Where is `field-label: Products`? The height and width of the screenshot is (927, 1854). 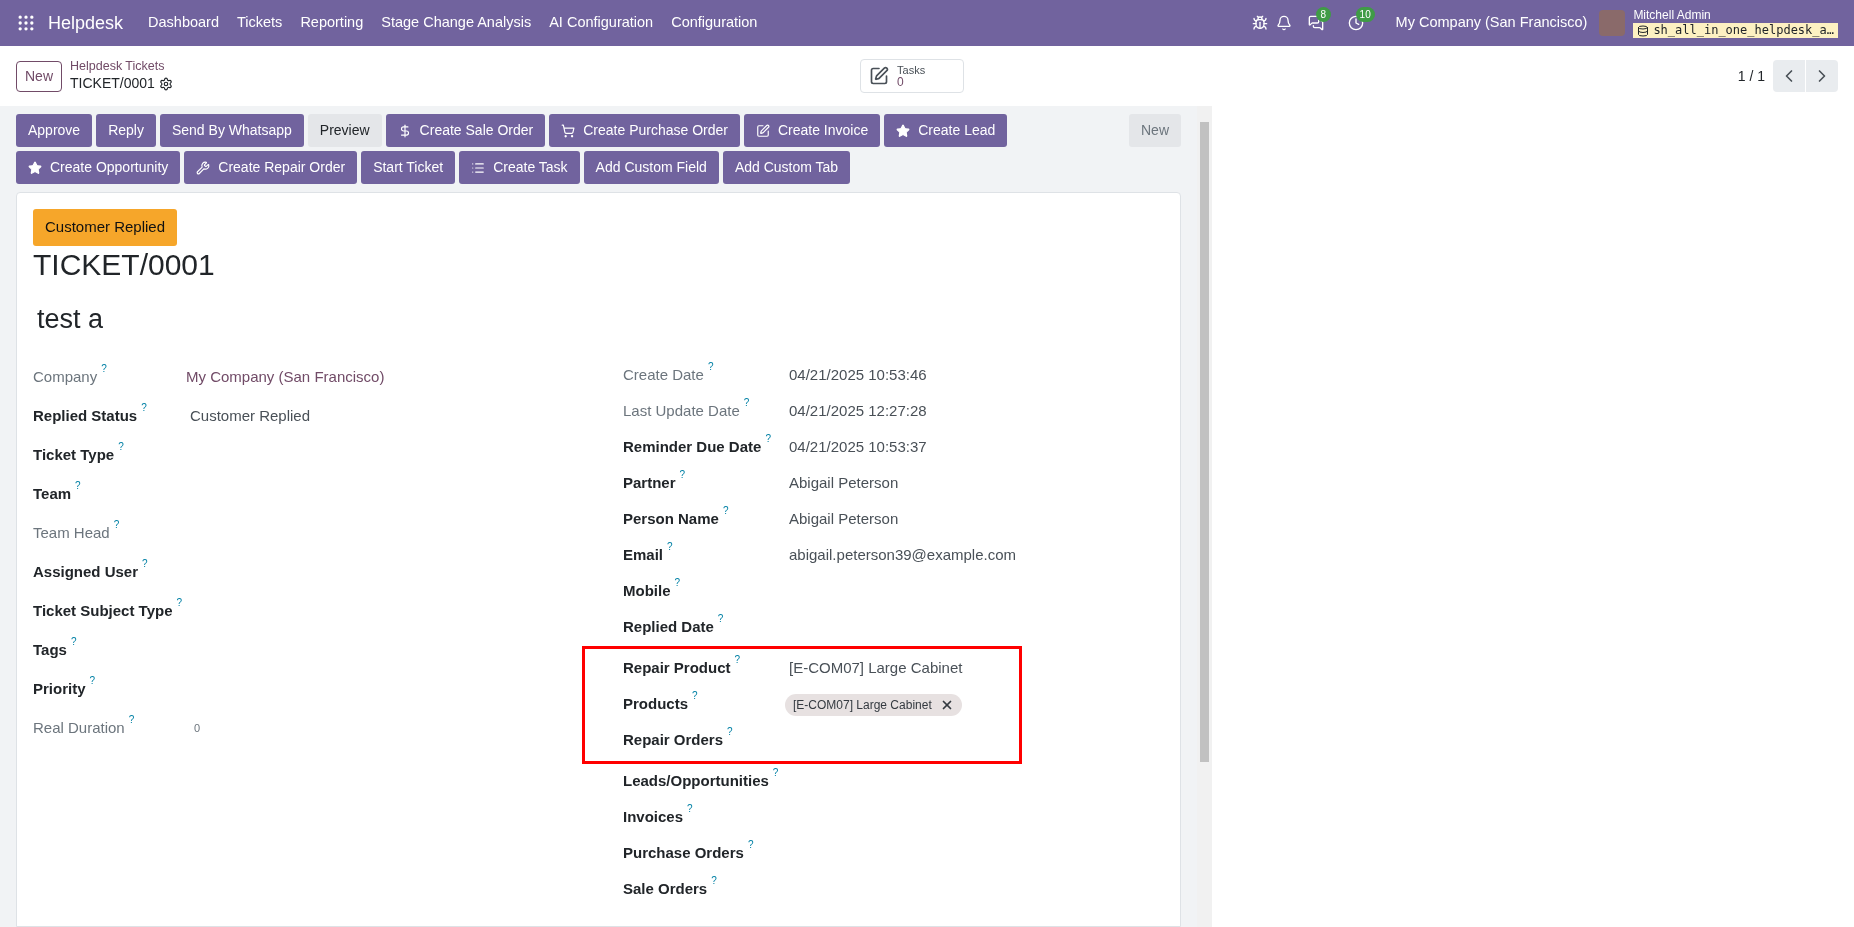 field-label: Products is located at coordinates (655, 704).